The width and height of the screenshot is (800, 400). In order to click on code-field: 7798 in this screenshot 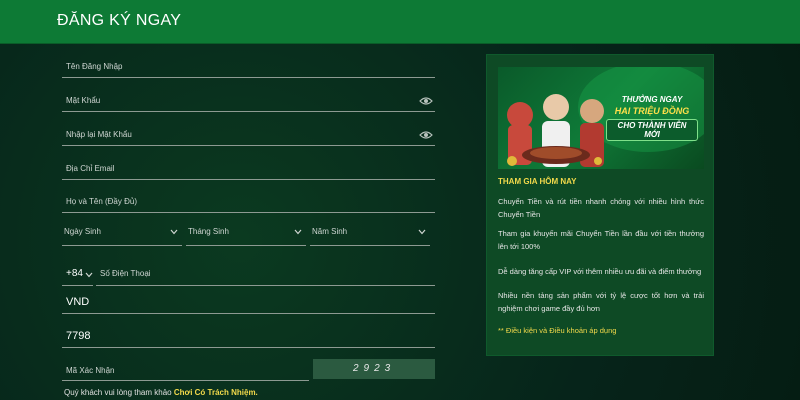, I will do `click(248, 331)`.